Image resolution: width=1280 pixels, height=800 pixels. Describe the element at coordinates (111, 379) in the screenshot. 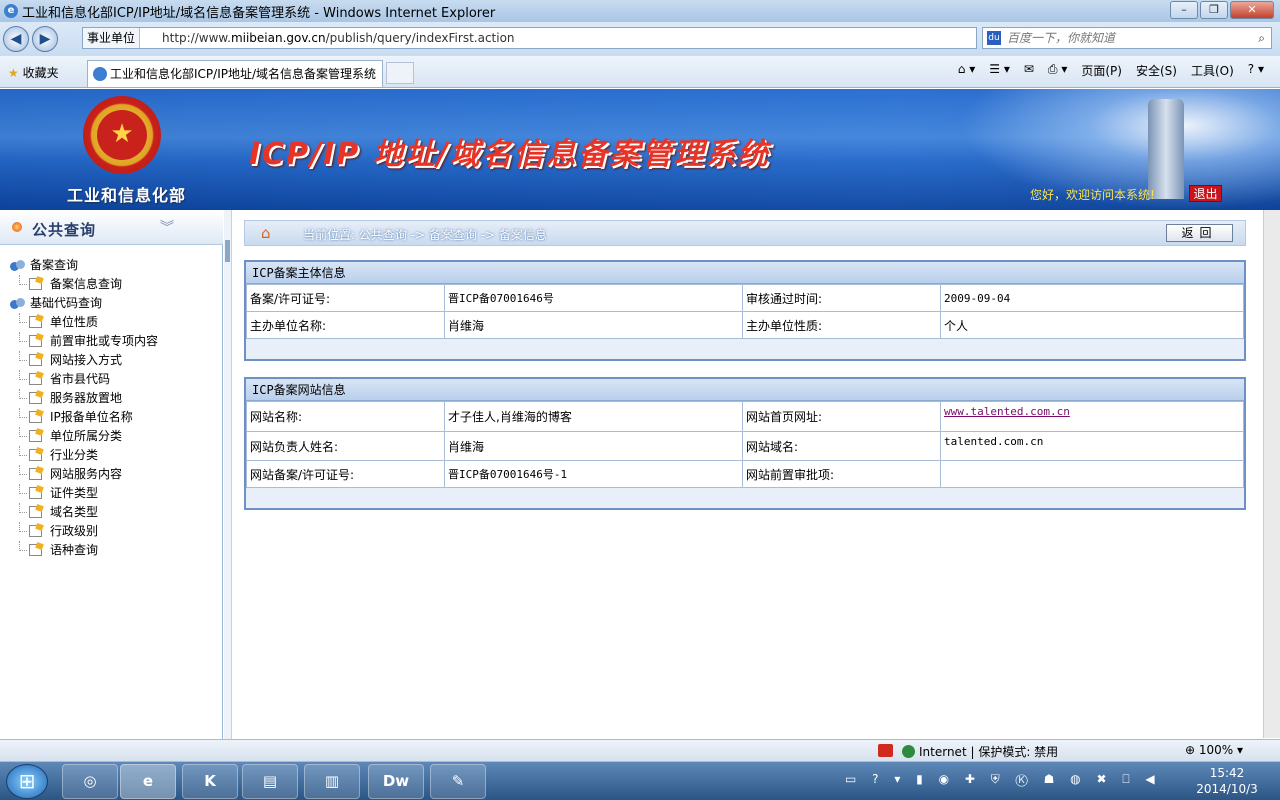

I see `sidebar-item: 省市县代码` at that location.